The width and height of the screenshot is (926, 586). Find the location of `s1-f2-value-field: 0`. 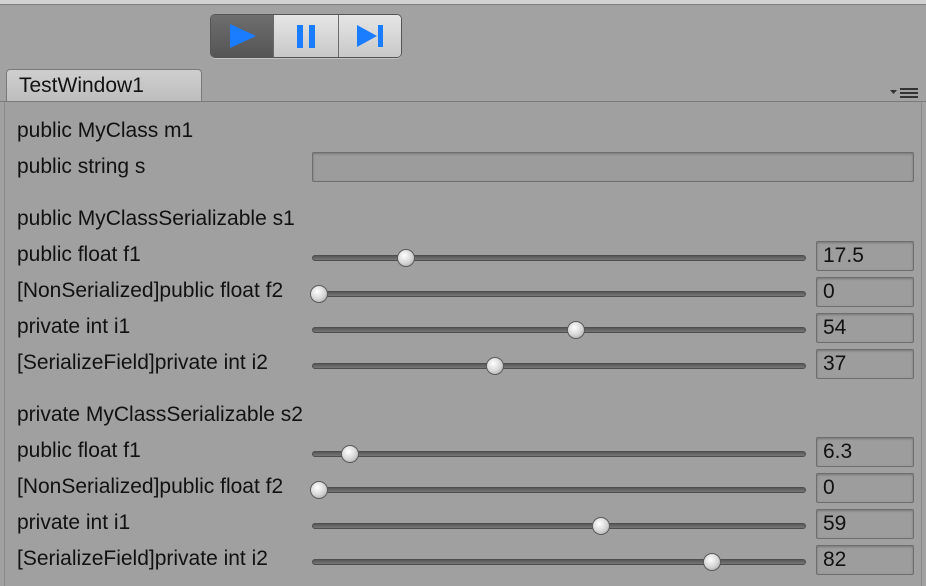

s1-f2-value-field: 0 is located at coordinates (865, 292).